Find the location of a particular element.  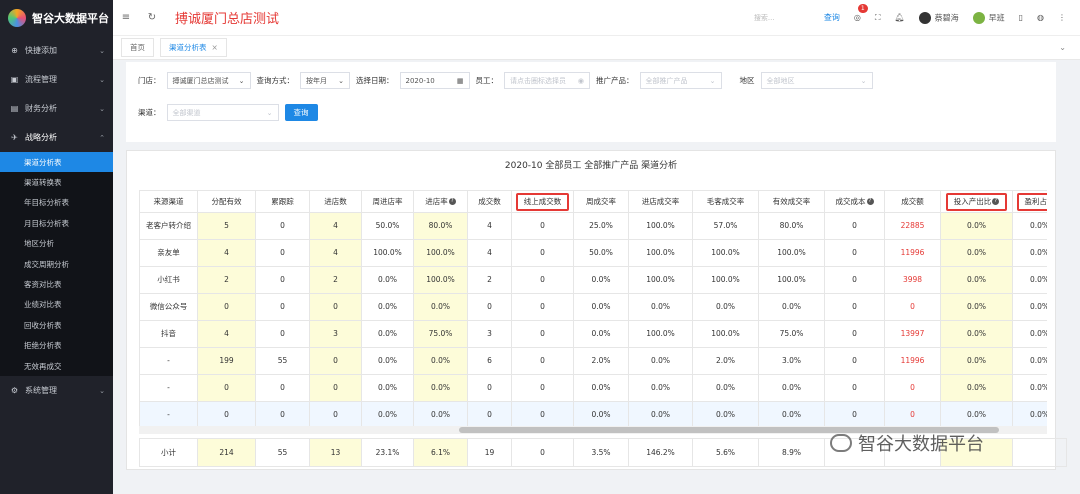

globe-icon: ◍ is located at coordinates (1040, 17).